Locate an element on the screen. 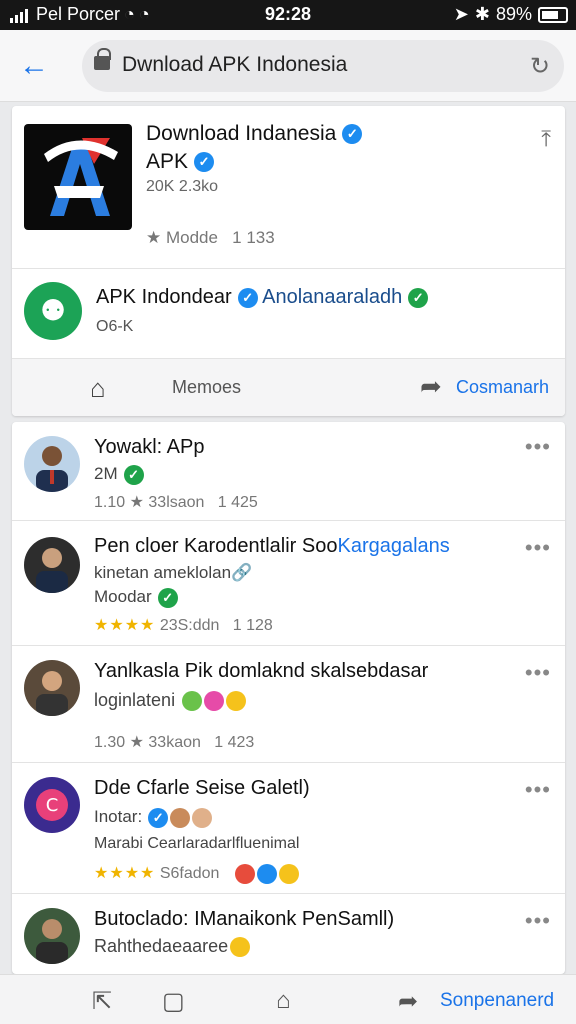 The image size is (576, 1024). share-upload-icon: ⤒ is located at coordinates (546, 139).